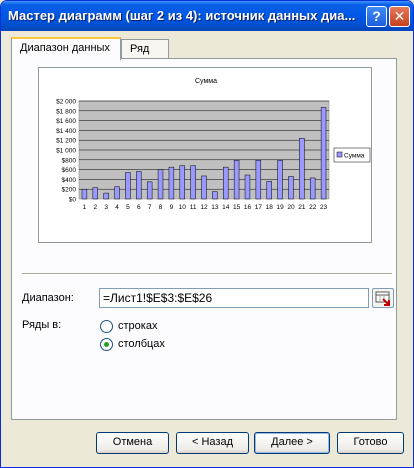 The width and height of the screenshot is (414, 468). What do you see at coordinates (270, 207) in the screenshot?
I see `x-tick-label: 18` at bounding box center [270, 207].